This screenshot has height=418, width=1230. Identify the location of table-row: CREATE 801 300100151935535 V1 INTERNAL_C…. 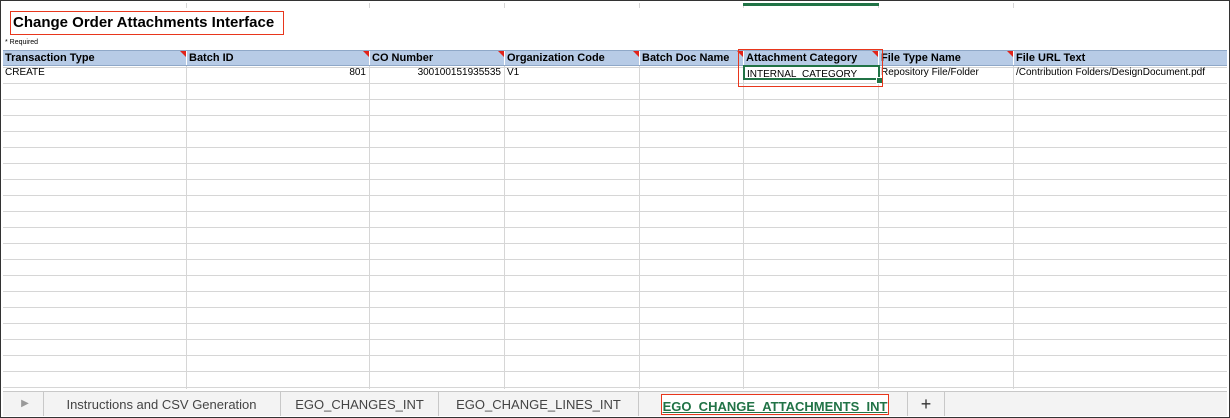
(615, 72).